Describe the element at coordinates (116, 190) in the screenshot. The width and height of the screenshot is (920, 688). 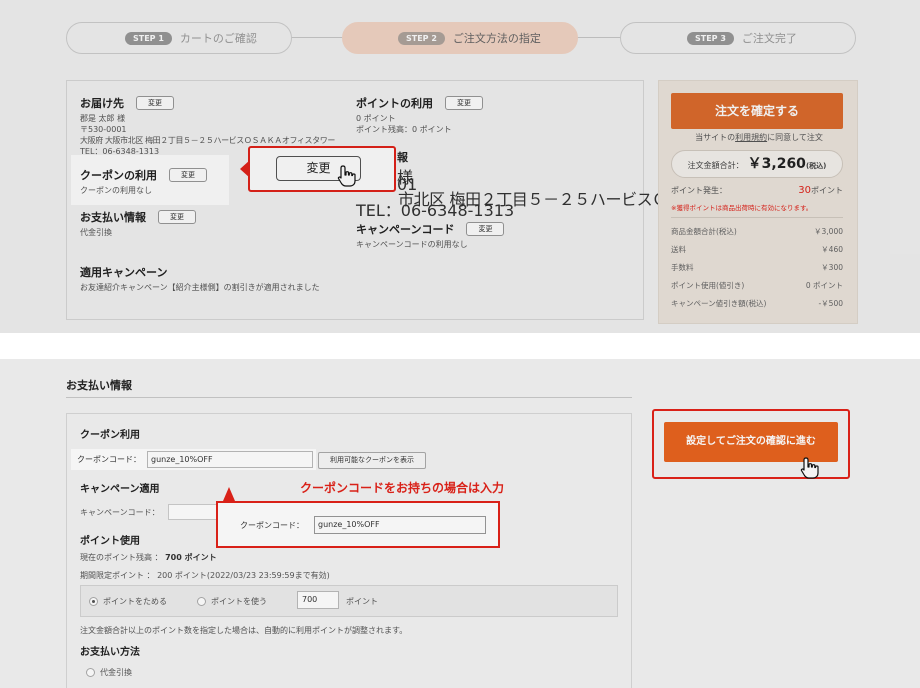
I see `coupon-status: クーポンの利用なし` at that location.